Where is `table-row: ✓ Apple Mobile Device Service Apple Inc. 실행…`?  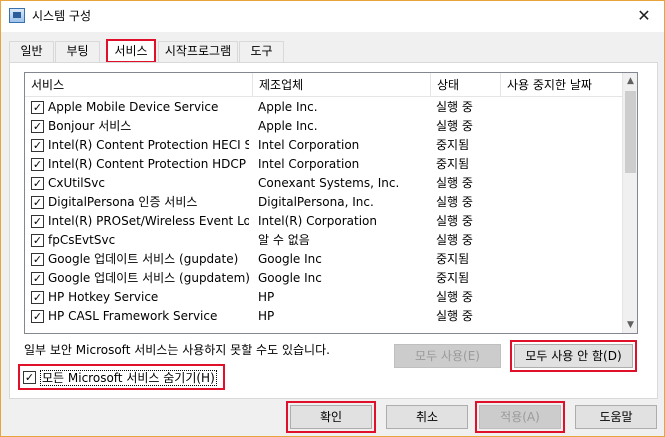
table-row: ✓ Apple Mobile Device Service Apple Inc. 실행… is located at coordinates (323, 107).